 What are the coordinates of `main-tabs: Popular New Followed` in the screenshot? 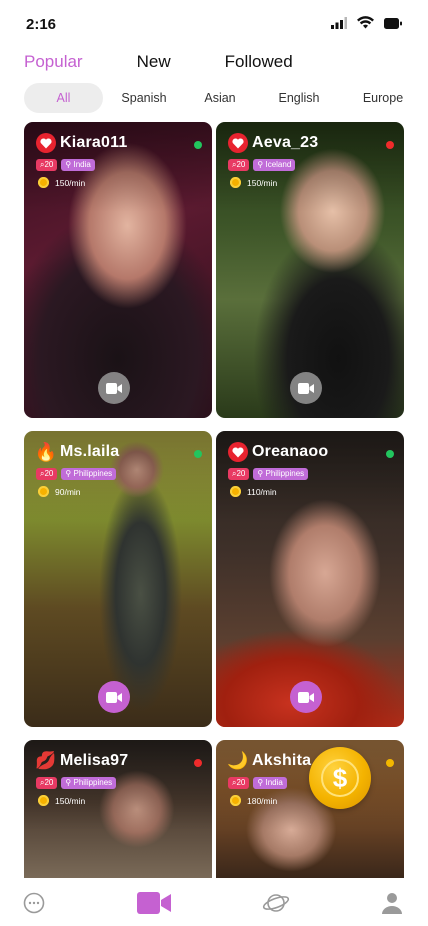 It's located at (185, 62).